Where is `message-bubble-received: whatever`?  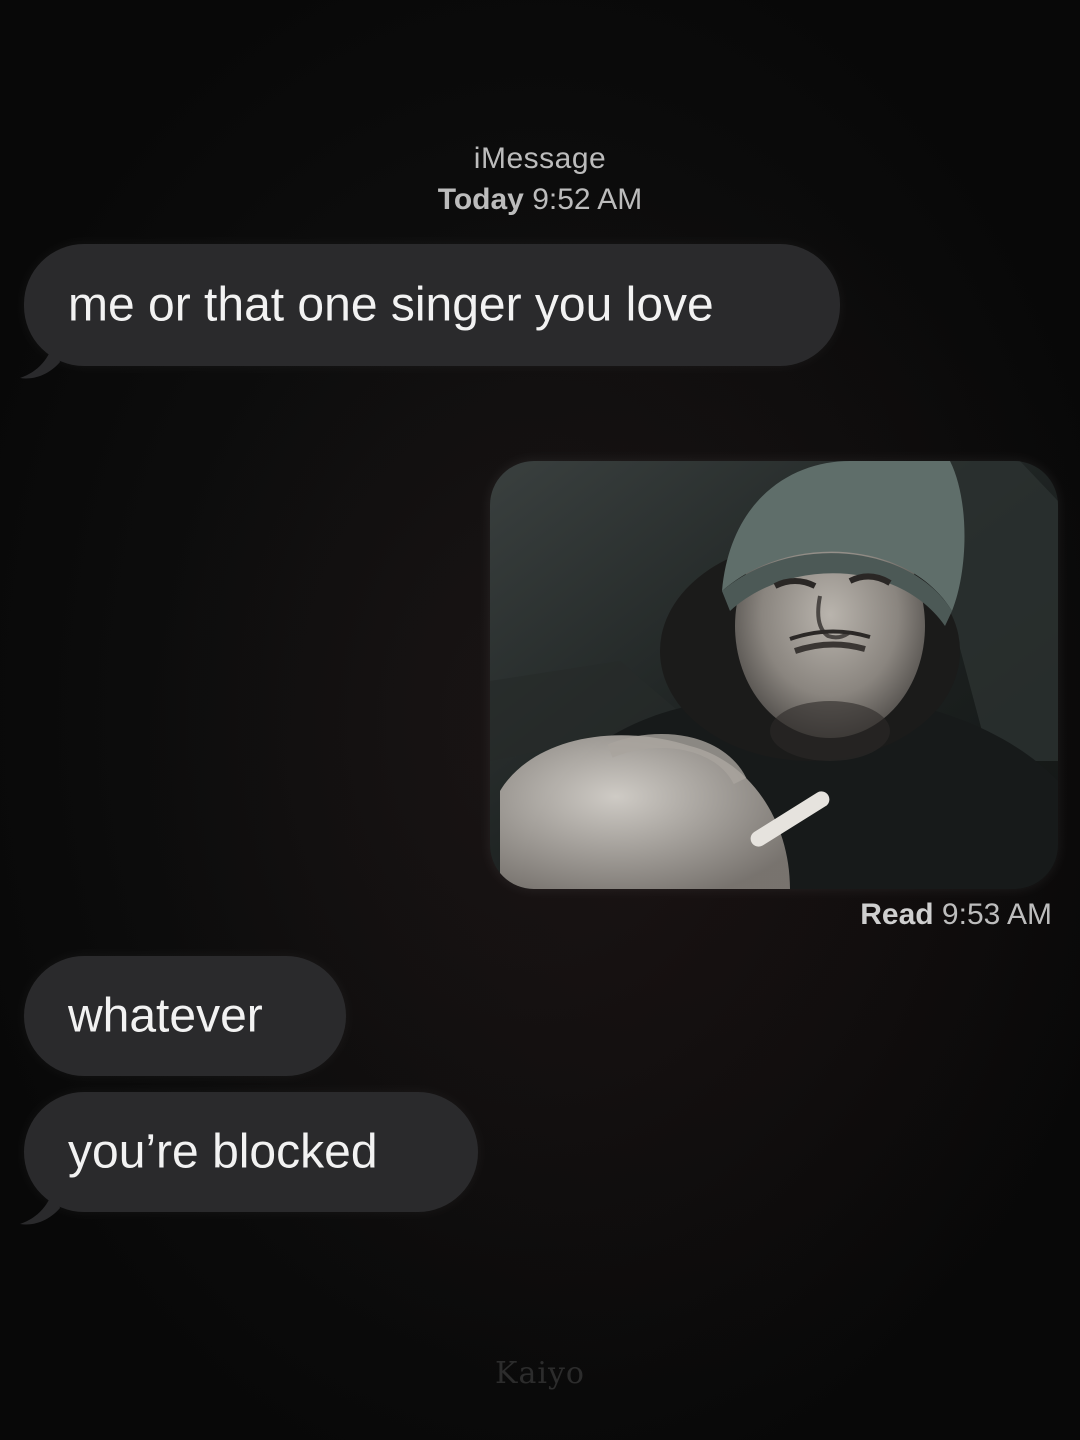
message-bubble-received: whatever is located at coordinates (185, 1016).